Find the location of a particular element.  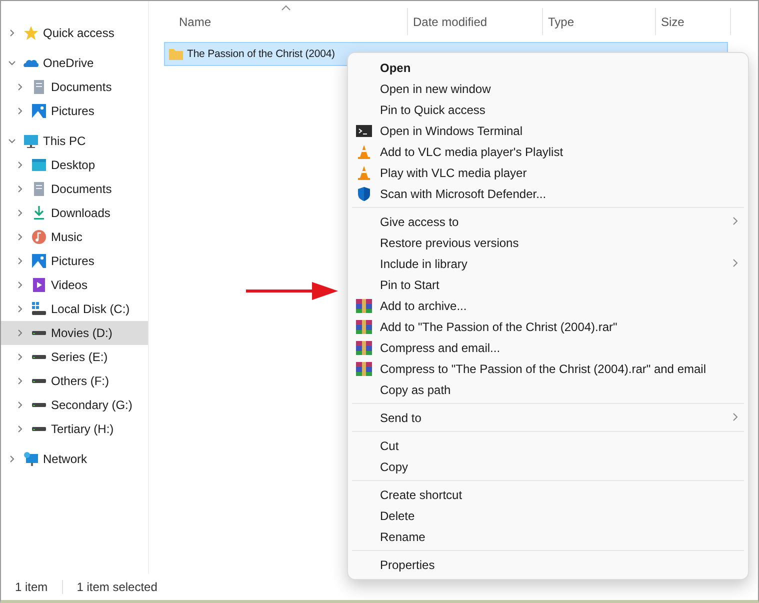

item-count: 1 item is located at coordinates (31, 587).